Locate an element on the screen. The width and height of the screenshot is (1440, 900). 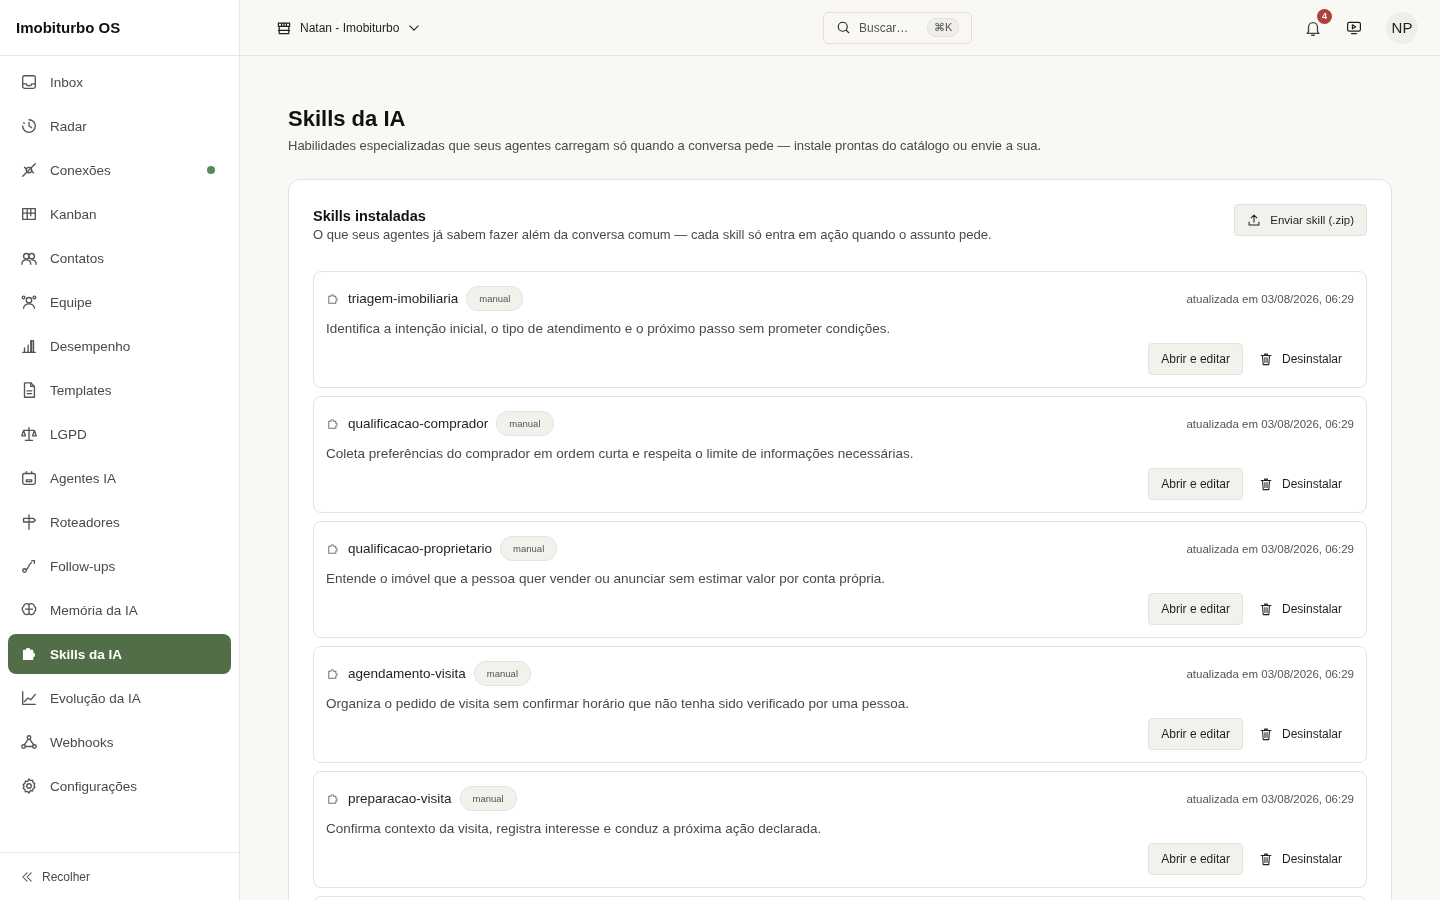
sidebar-item: Inbox is located at coordinates (119, 82).